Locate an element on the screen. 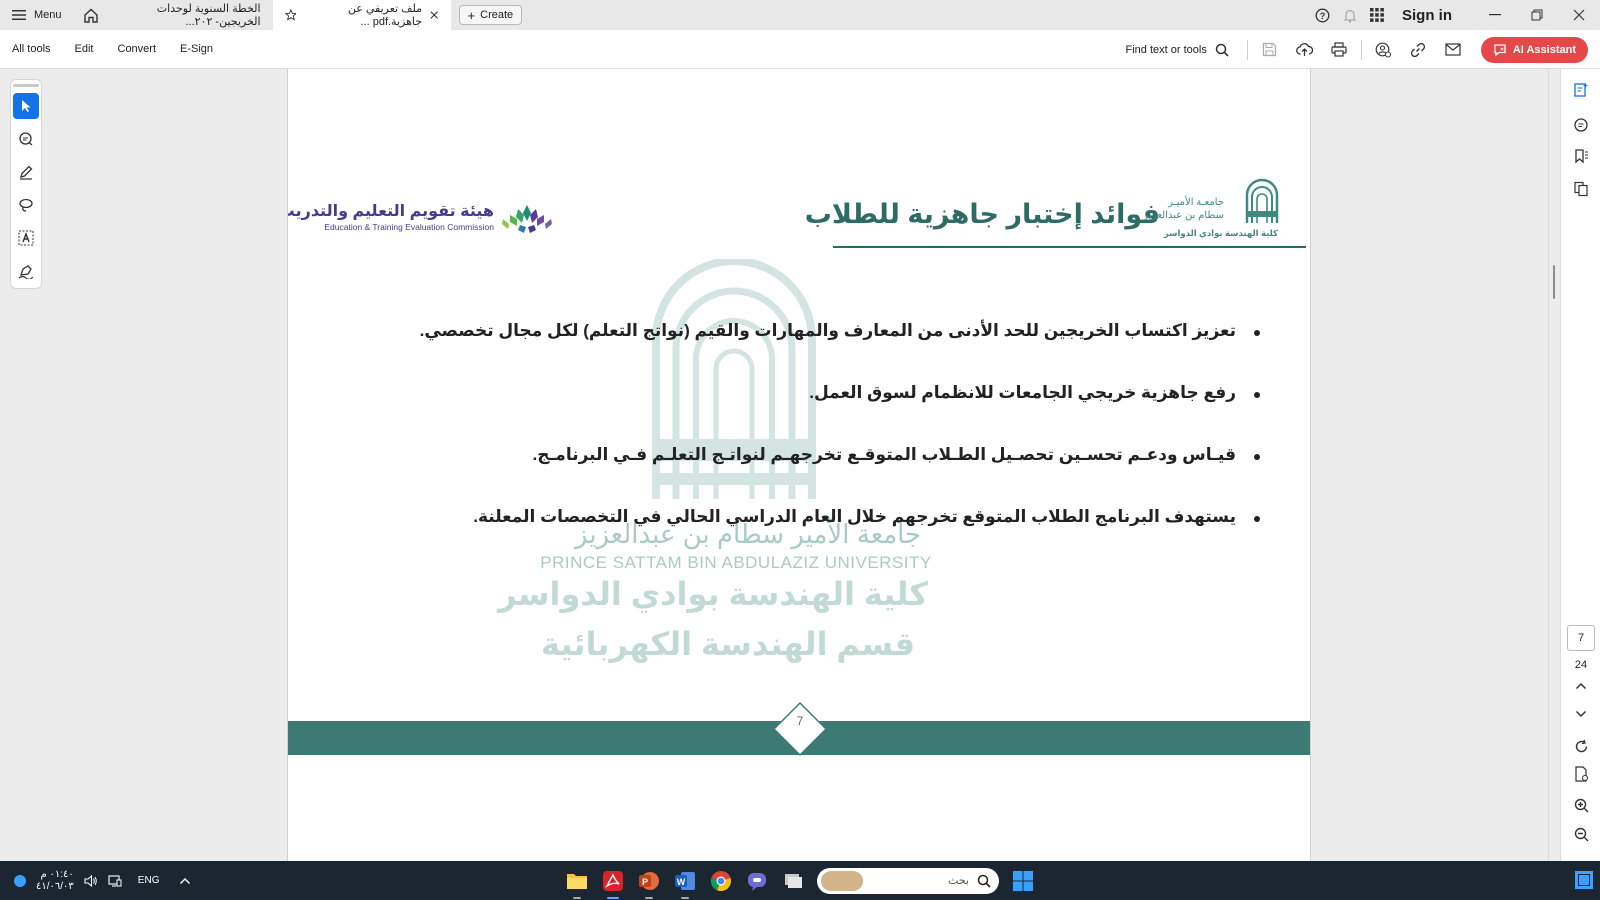  previous-page-button is located at coordinates (1580, 686).